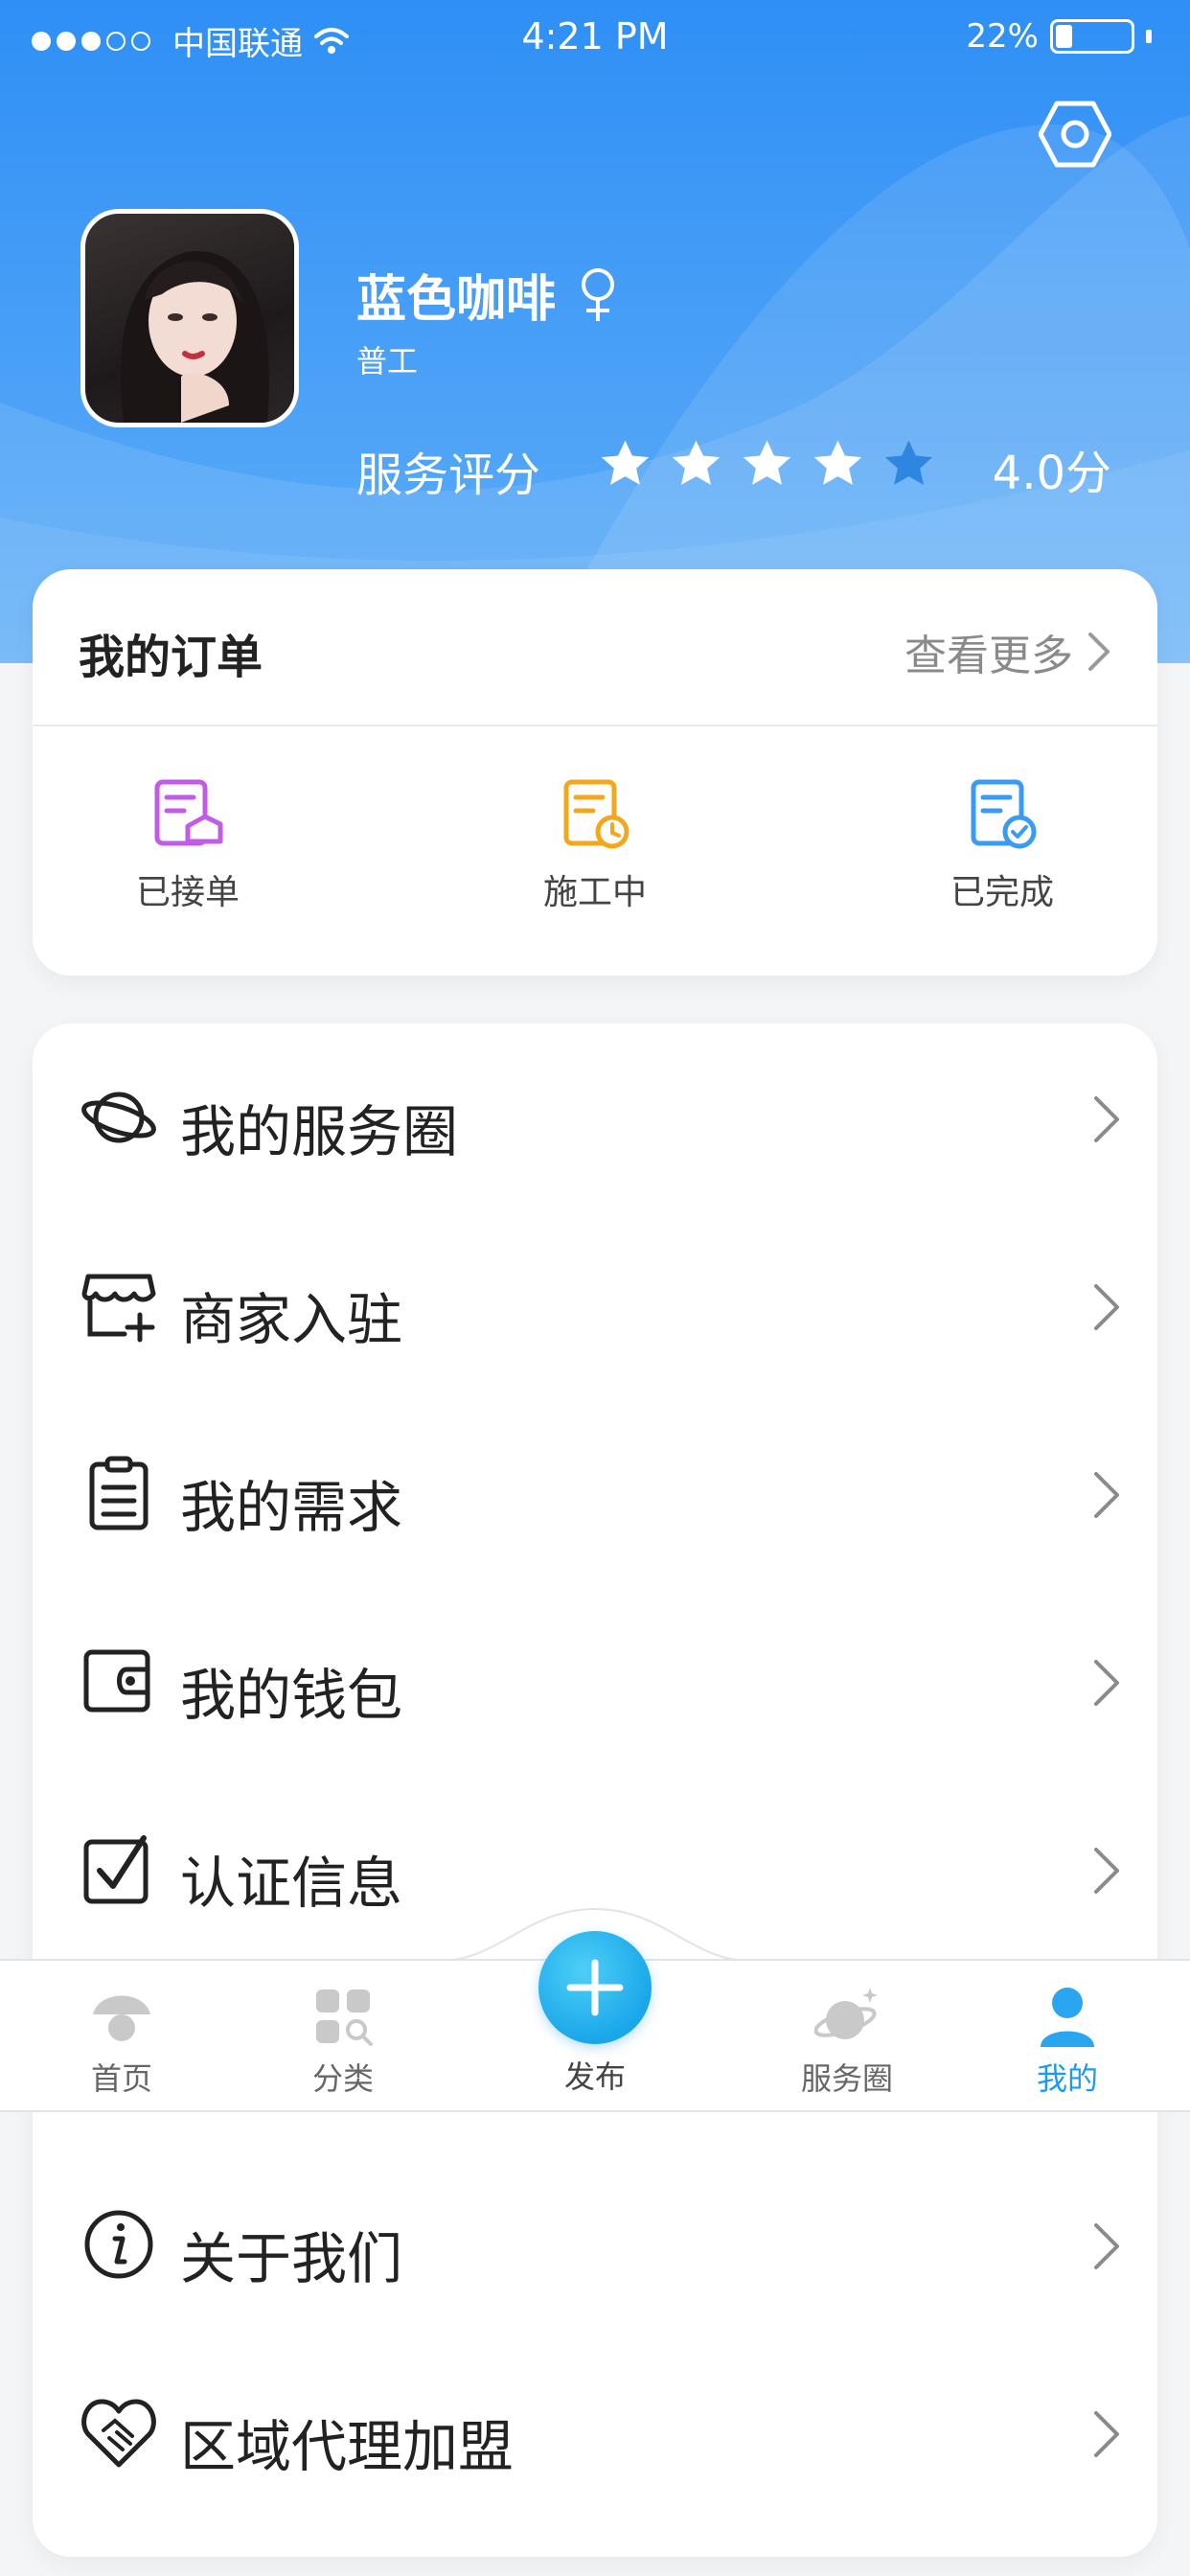  What do you see at coordinates (116, 1869) in the screenshot?
I see `checkbox-icon` at bounding box center [116, 1869].